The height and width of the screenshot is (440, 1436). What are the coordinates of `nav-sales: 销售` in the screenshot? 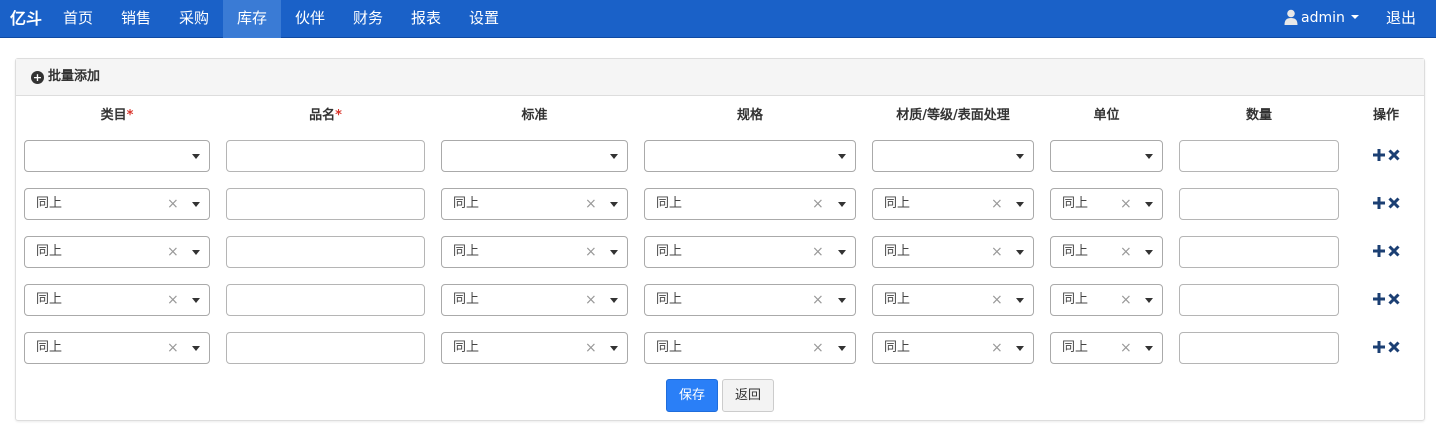 It's located at (136, 19).